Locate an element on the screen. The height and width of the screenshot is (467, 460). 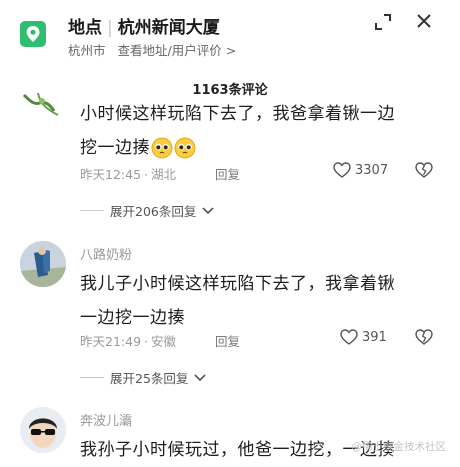
like-button: 3307 is located at coordinates (360, 170).